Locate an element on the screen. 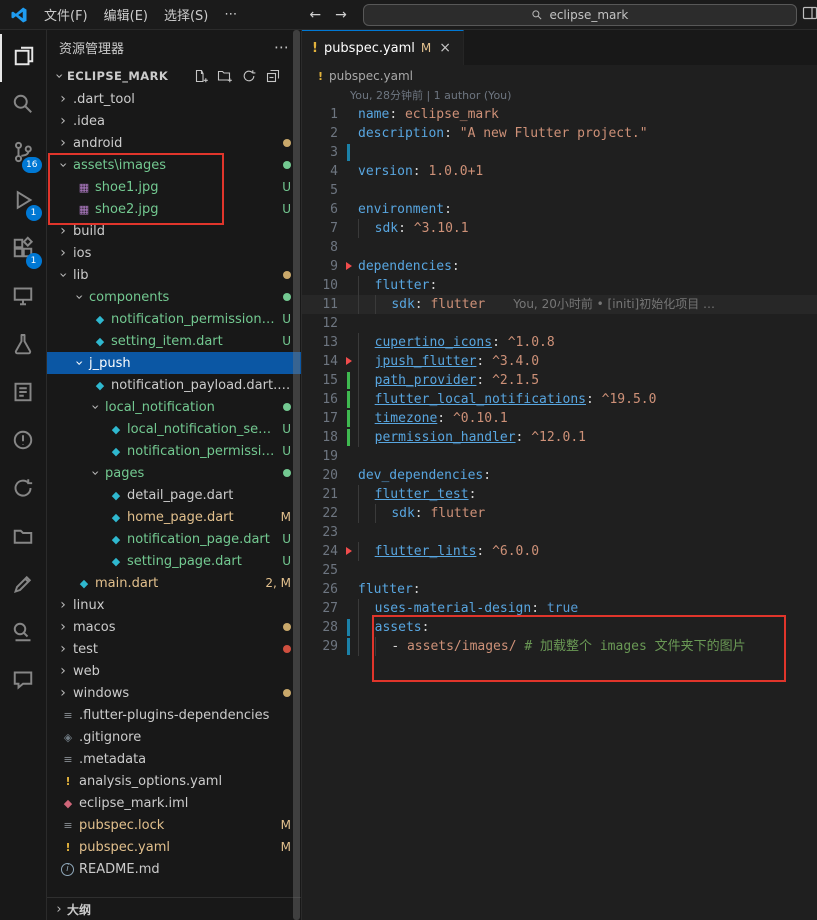 This screenshot has width=817, height=920. tree-item-dart-tool: › .dart_tool is located at coordinates (174, 99).